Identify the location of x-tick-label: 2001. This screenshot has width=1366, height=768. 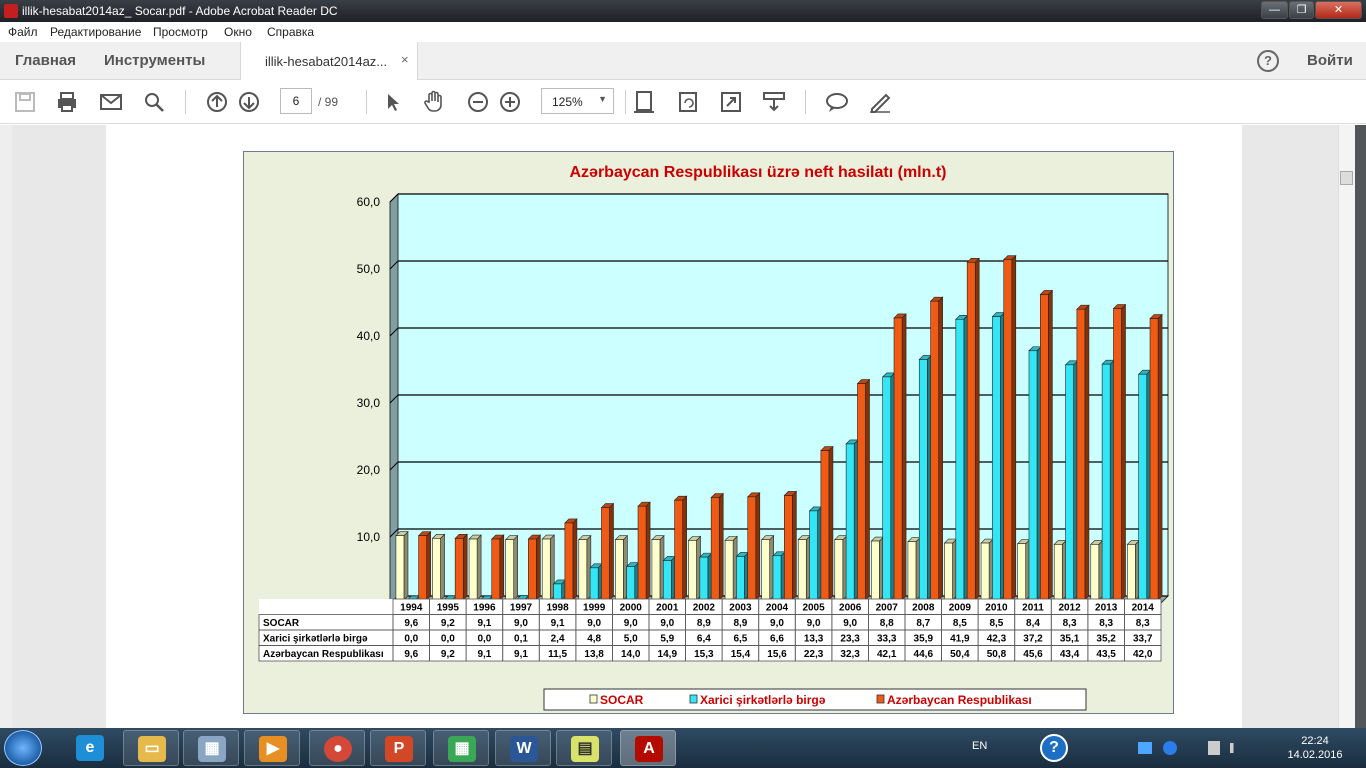
(667, 608).